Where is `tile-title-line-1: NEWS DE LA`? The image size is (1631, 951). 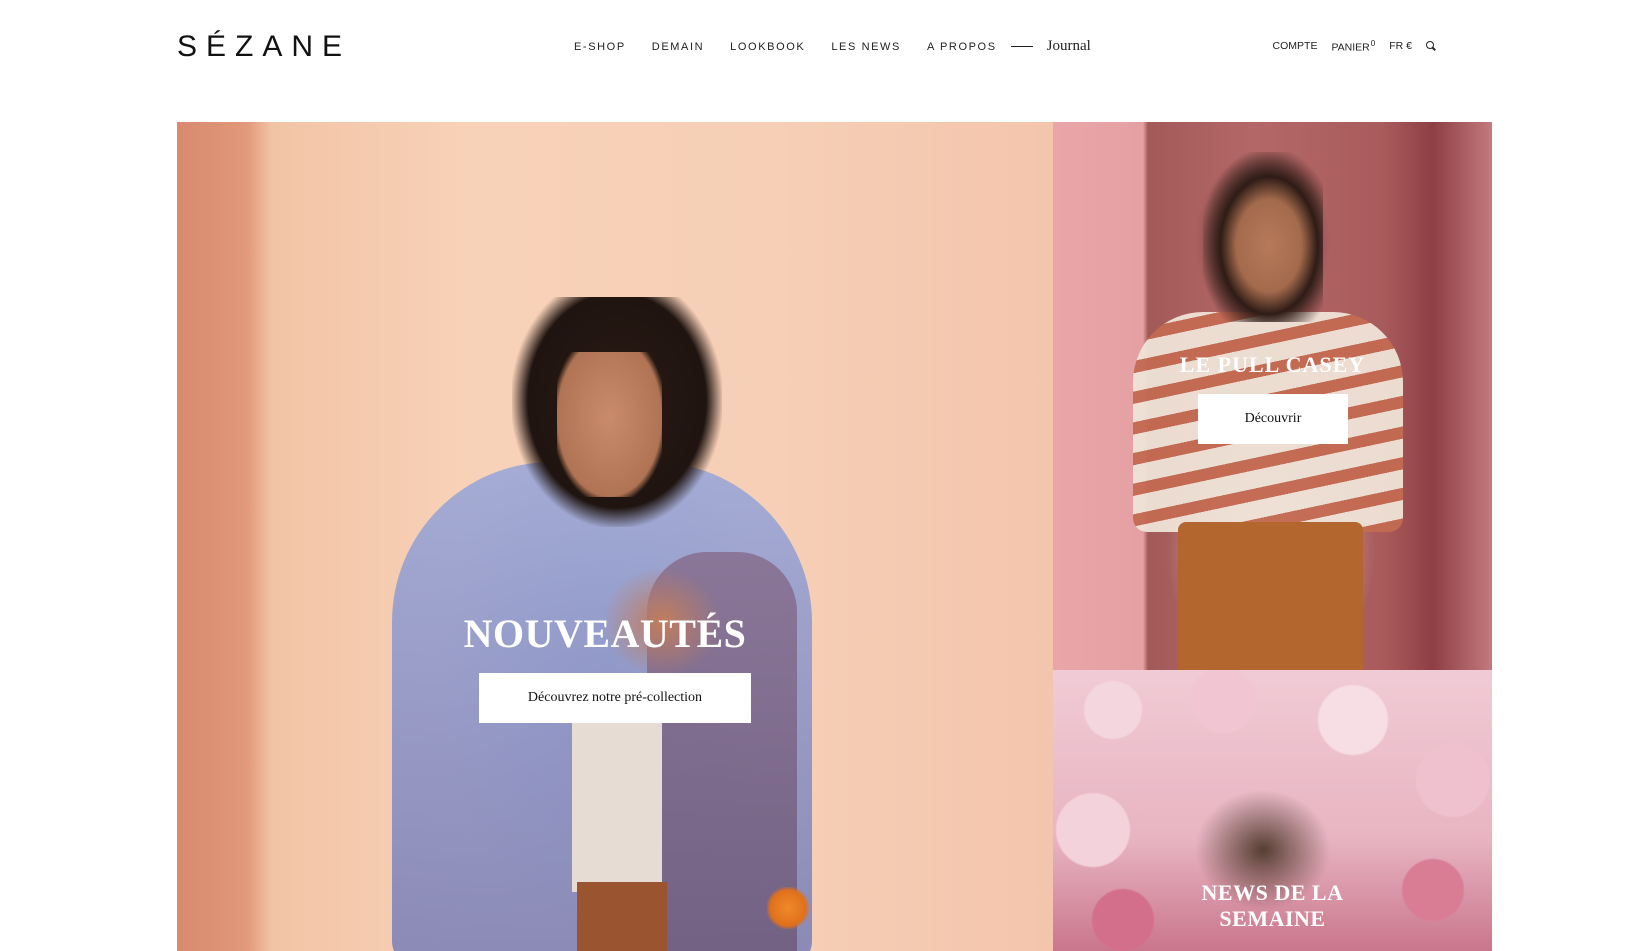
tile-title-line-1: NEWS DE LA is located at coordinates (1272, 892).